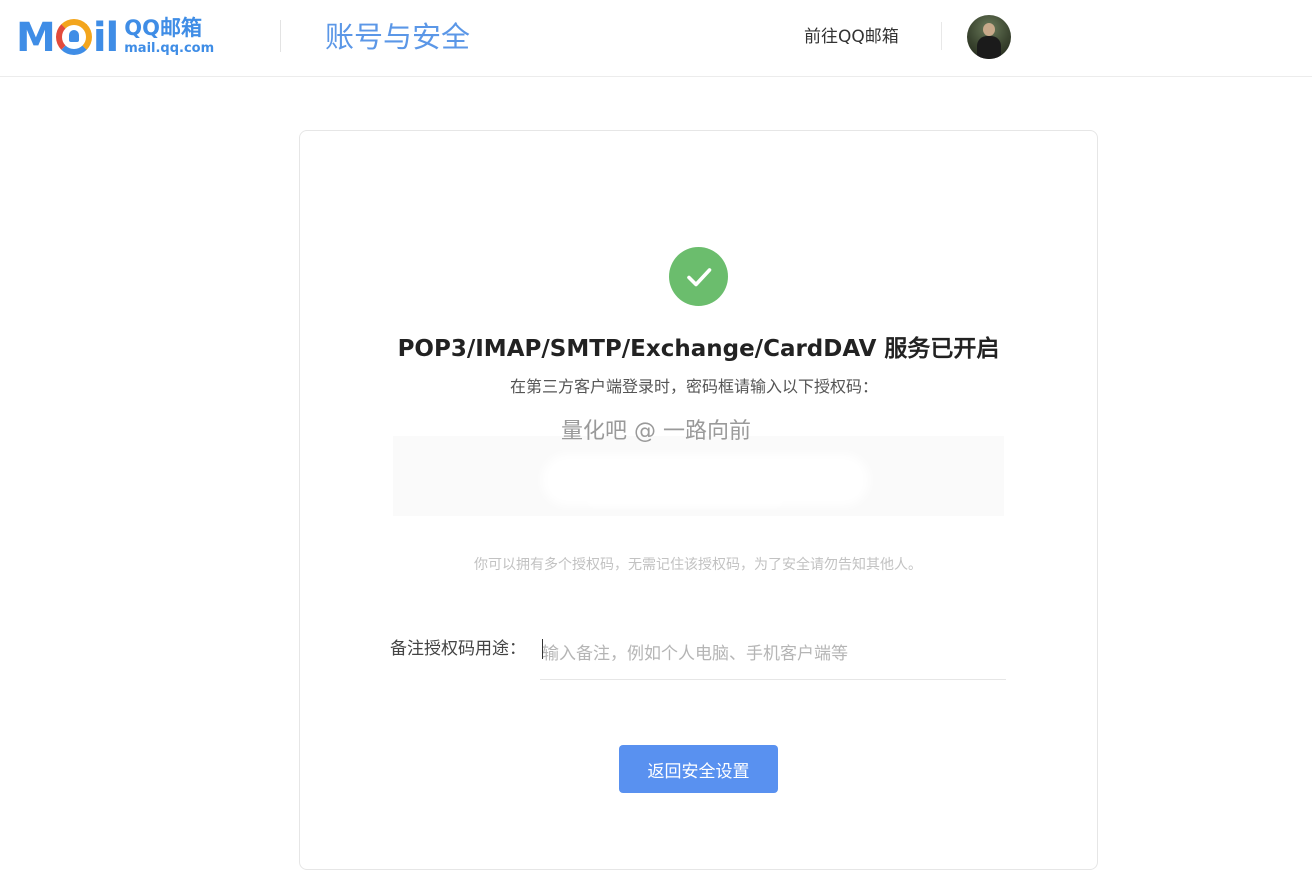 This screenshot has height=870, width=1312. I want to click on logo-text: QQ邮箱 mail.qq.com, so click(169, 35).